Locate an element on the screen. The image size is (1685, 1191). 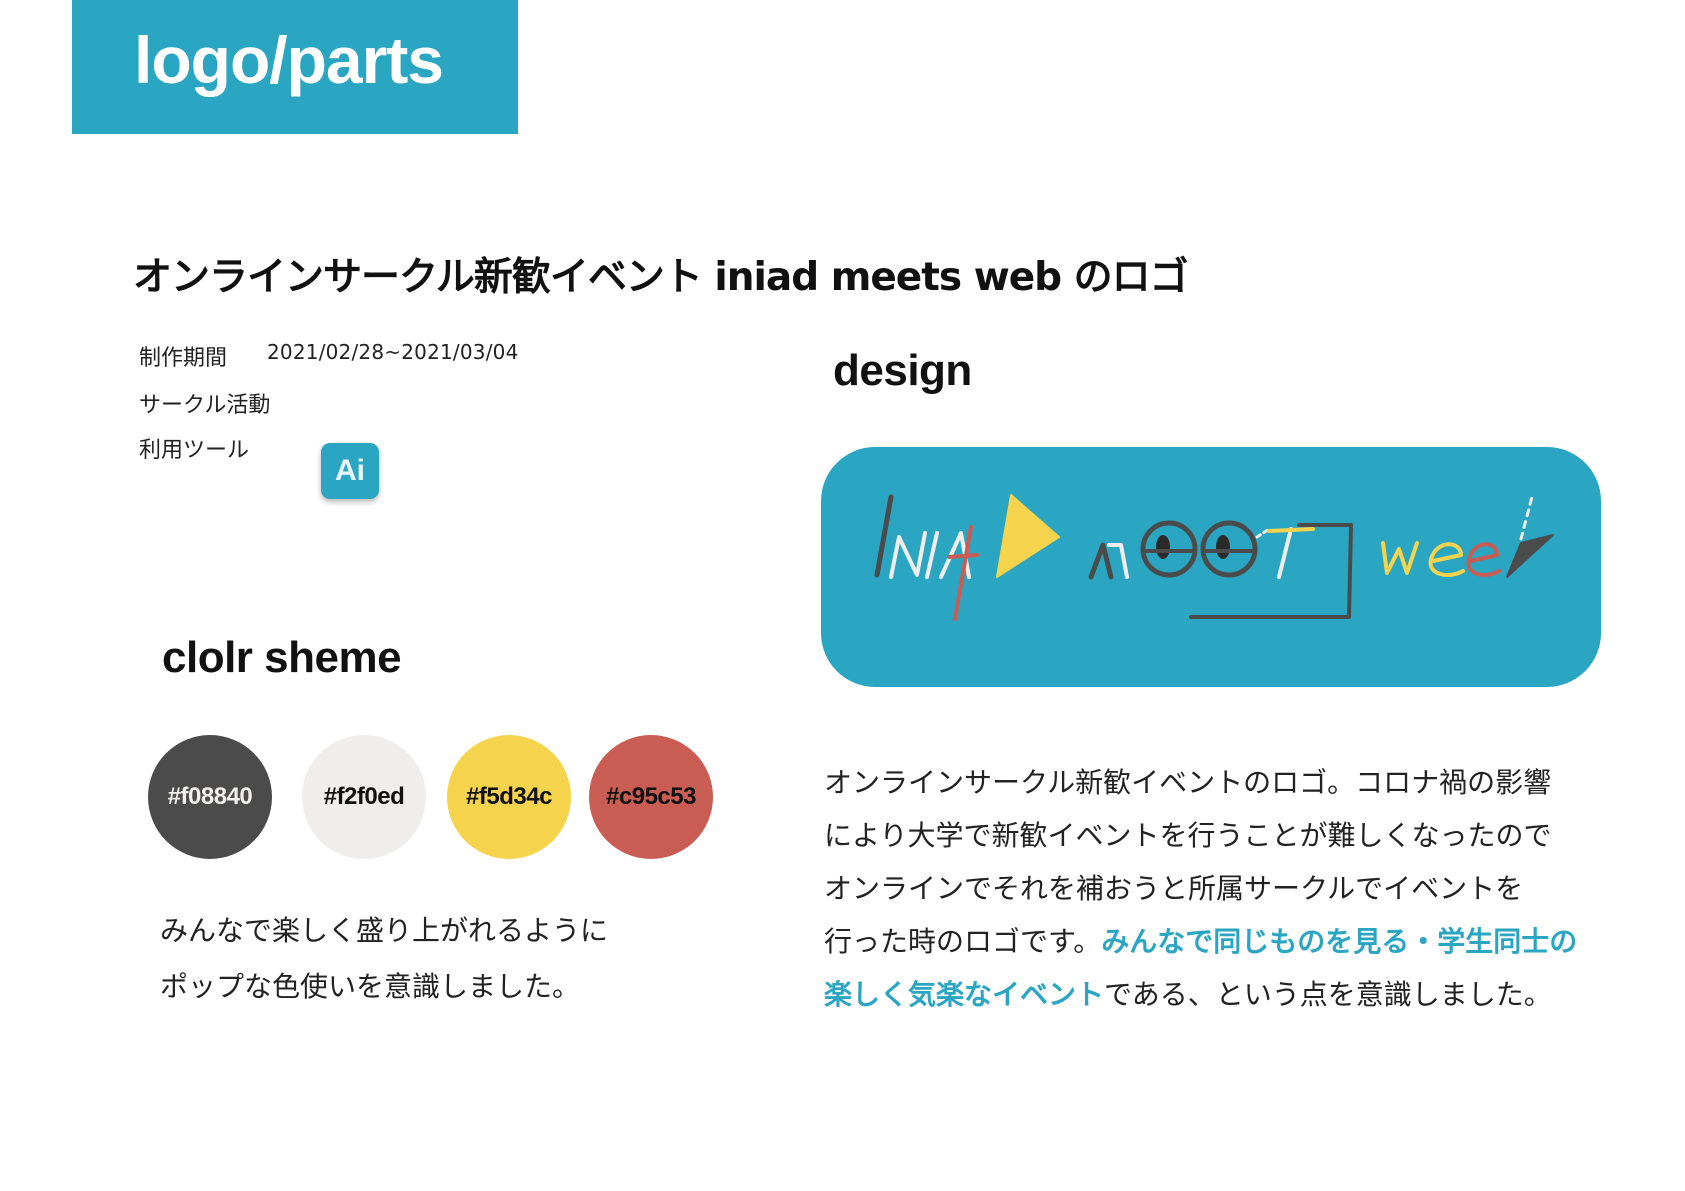
color-swatch-dark-label: #f08840 is located at coordinates (210, 796).